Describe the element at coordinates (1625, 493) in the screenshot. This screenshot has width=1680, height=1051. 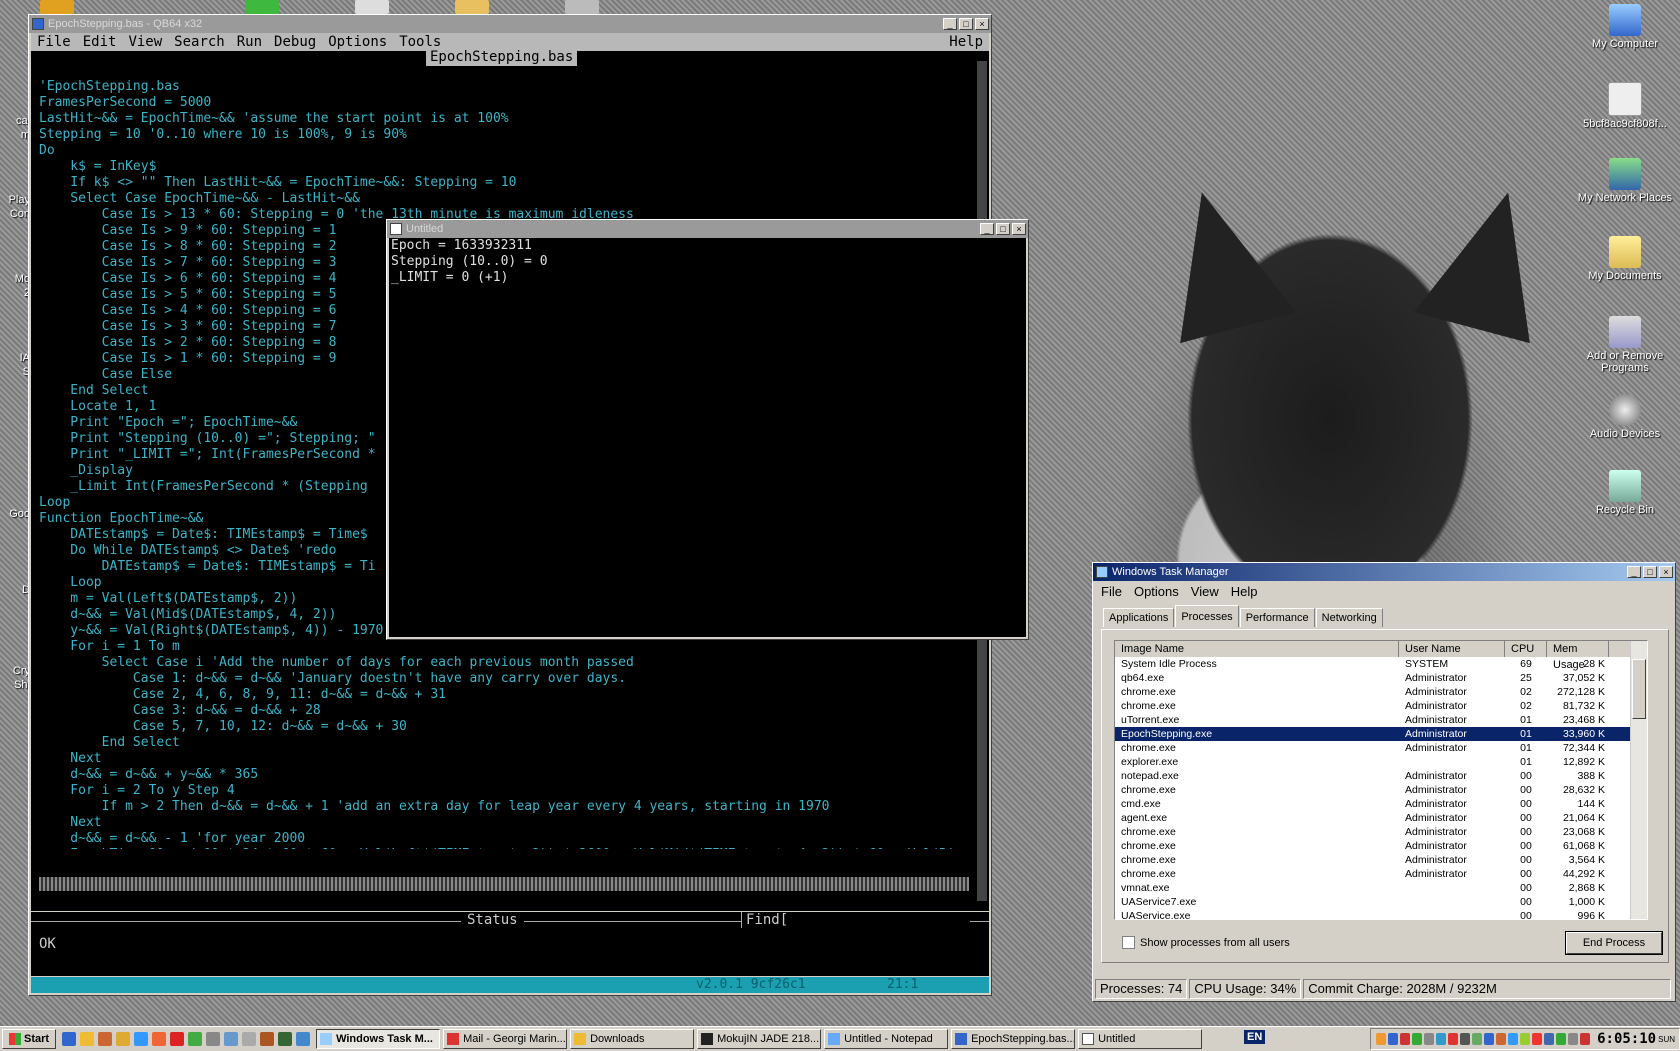
I see `desktop-icon-recycle-bin: Recycle Bin` at that location.